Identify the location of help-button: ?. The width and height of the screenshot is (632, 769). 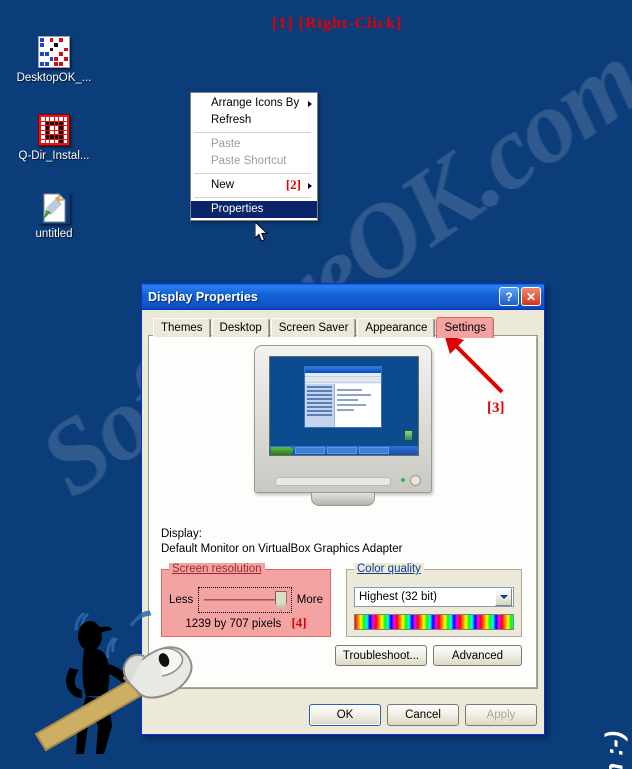
(509, 296).